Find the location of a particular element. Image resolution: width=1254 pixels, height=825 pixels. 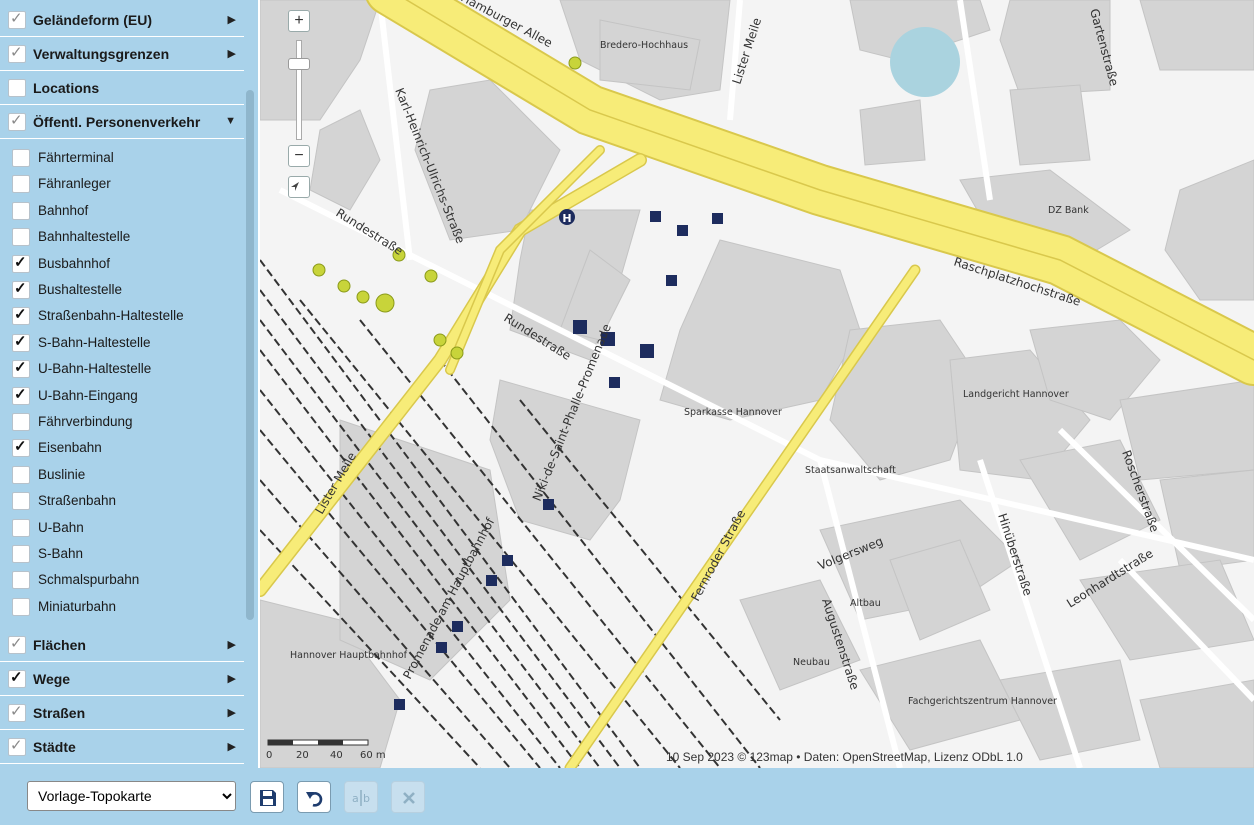

rename-icon: a b is located at coordinates (361, 798).